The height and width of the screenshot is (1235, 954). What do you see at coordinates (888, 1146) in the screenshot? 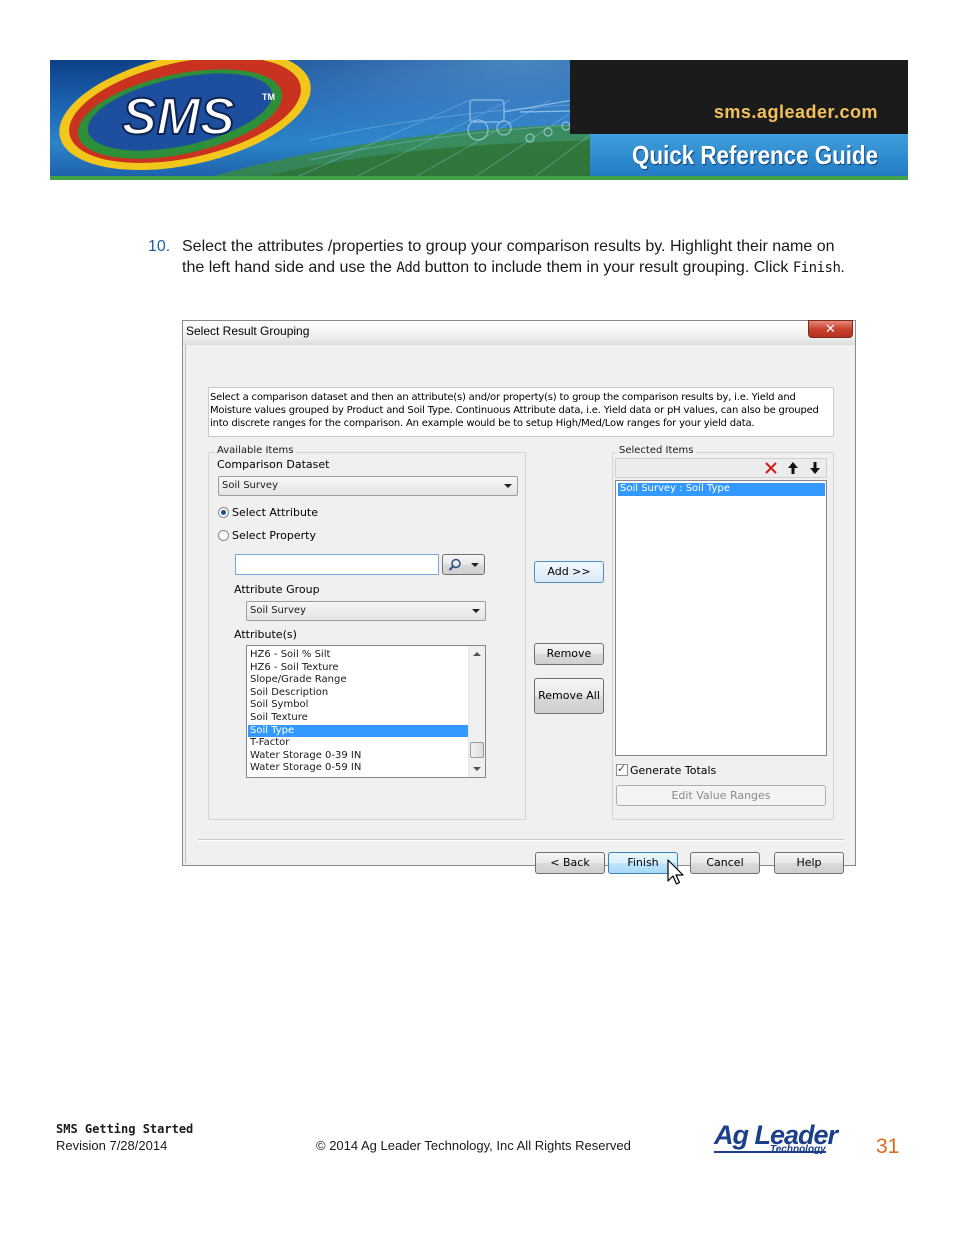
I see `page-number: 31` at bounding box center [888, 1146].